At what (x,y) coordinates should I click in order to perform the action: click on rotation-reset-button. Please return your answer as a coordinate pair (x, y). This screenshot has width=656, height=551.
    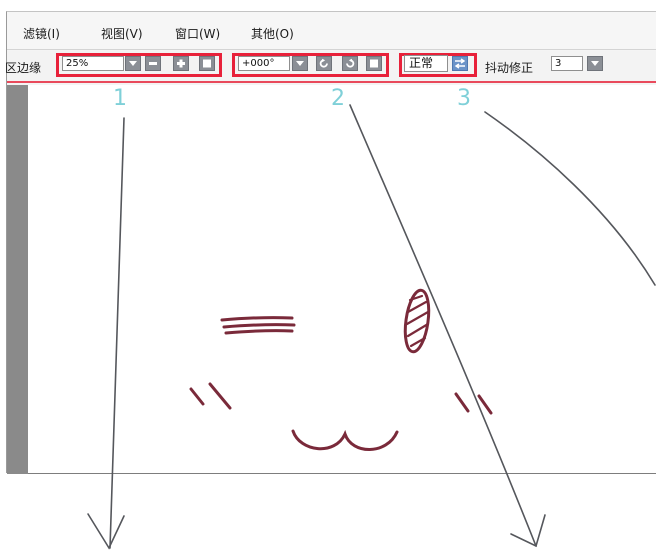
    Looking at the image, I should click on (374, 63).